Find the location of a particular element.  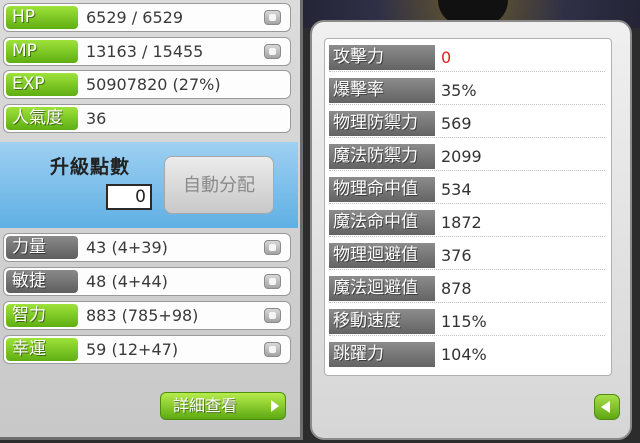

hp-value: 6529 / 6529 is located at coordinates (134, 17).